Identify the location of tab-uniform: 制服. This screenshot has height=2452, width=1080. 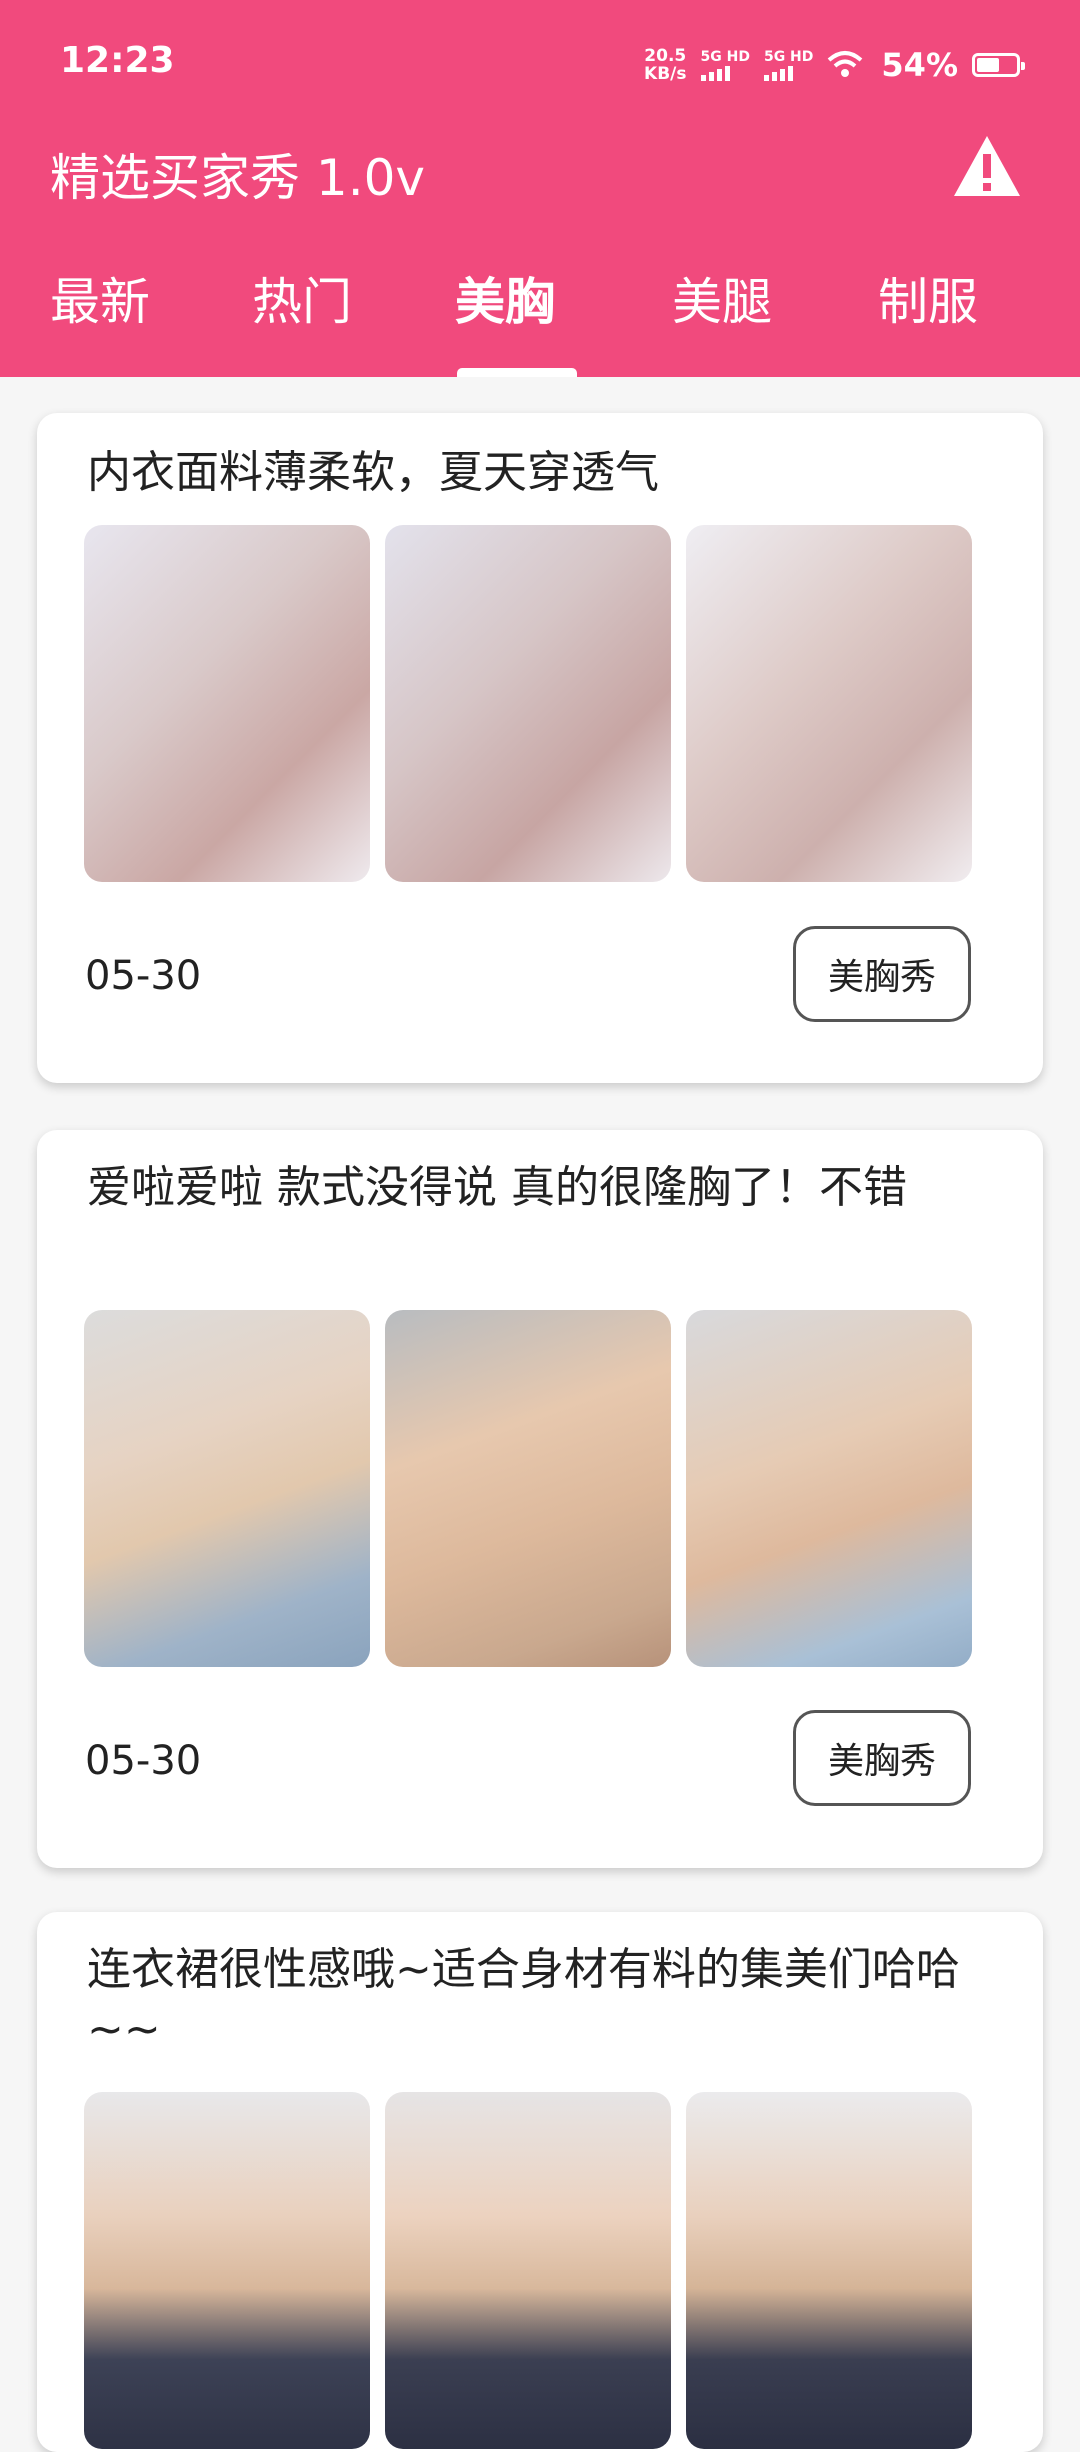
(928, 298).